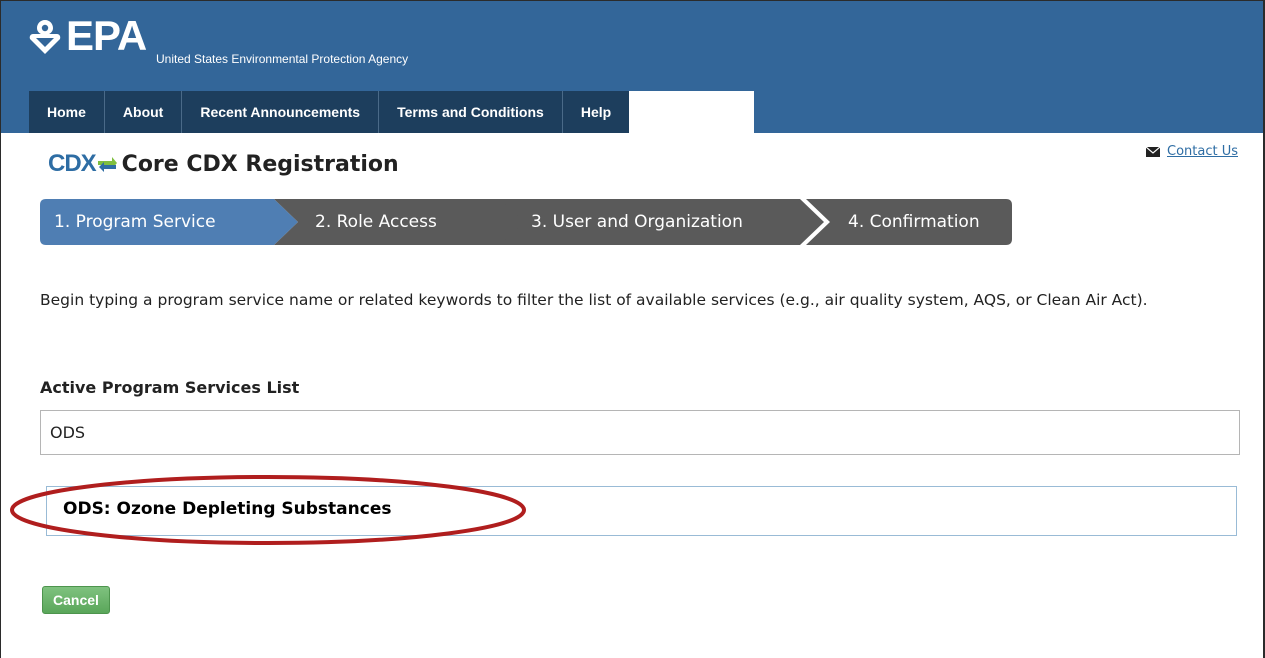 This screenshot has height=658, width=1265. I want to click on page-title: Core CDX Registration, so click(260, 164).